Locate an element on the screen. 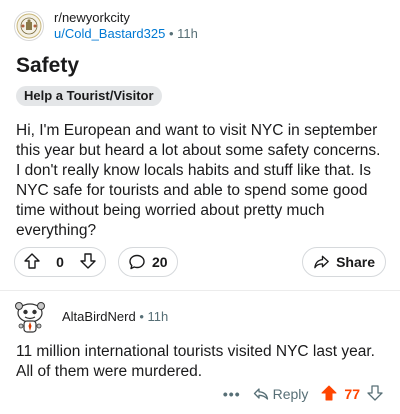  post-age: 11h is located at coordinates (187, 33).